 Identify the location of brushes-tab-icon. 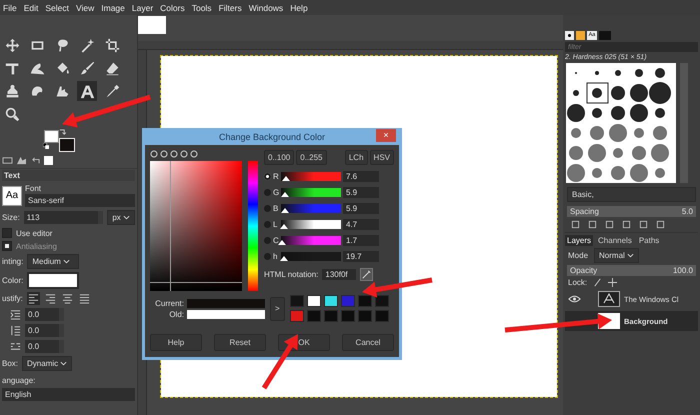
(569, 35).